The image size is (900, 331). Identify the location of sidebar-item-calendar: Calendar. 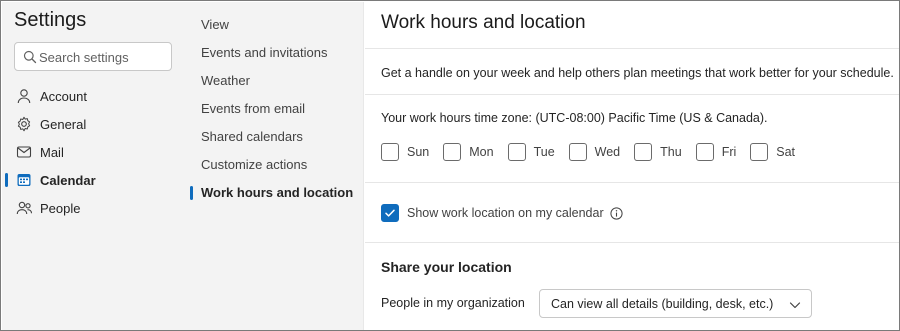
(95, 180).